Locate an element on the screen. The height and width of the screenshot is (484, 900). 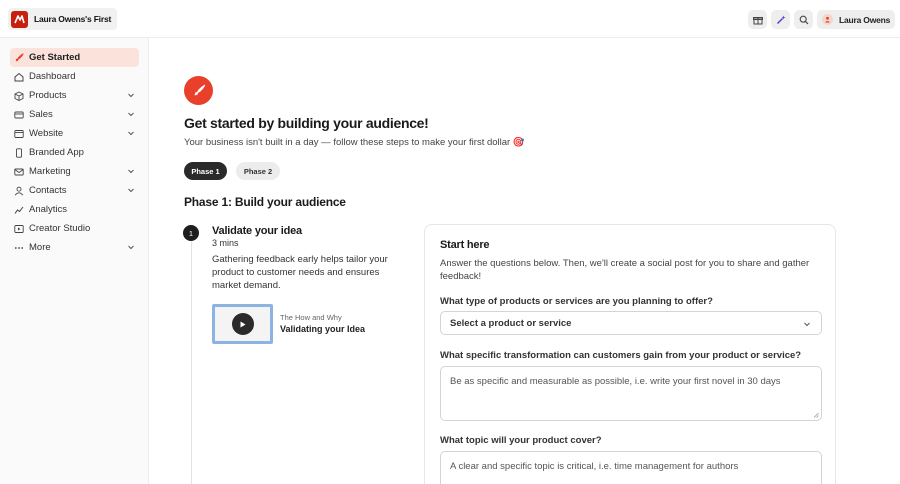
play-icon is located at coordinates (242, 324).